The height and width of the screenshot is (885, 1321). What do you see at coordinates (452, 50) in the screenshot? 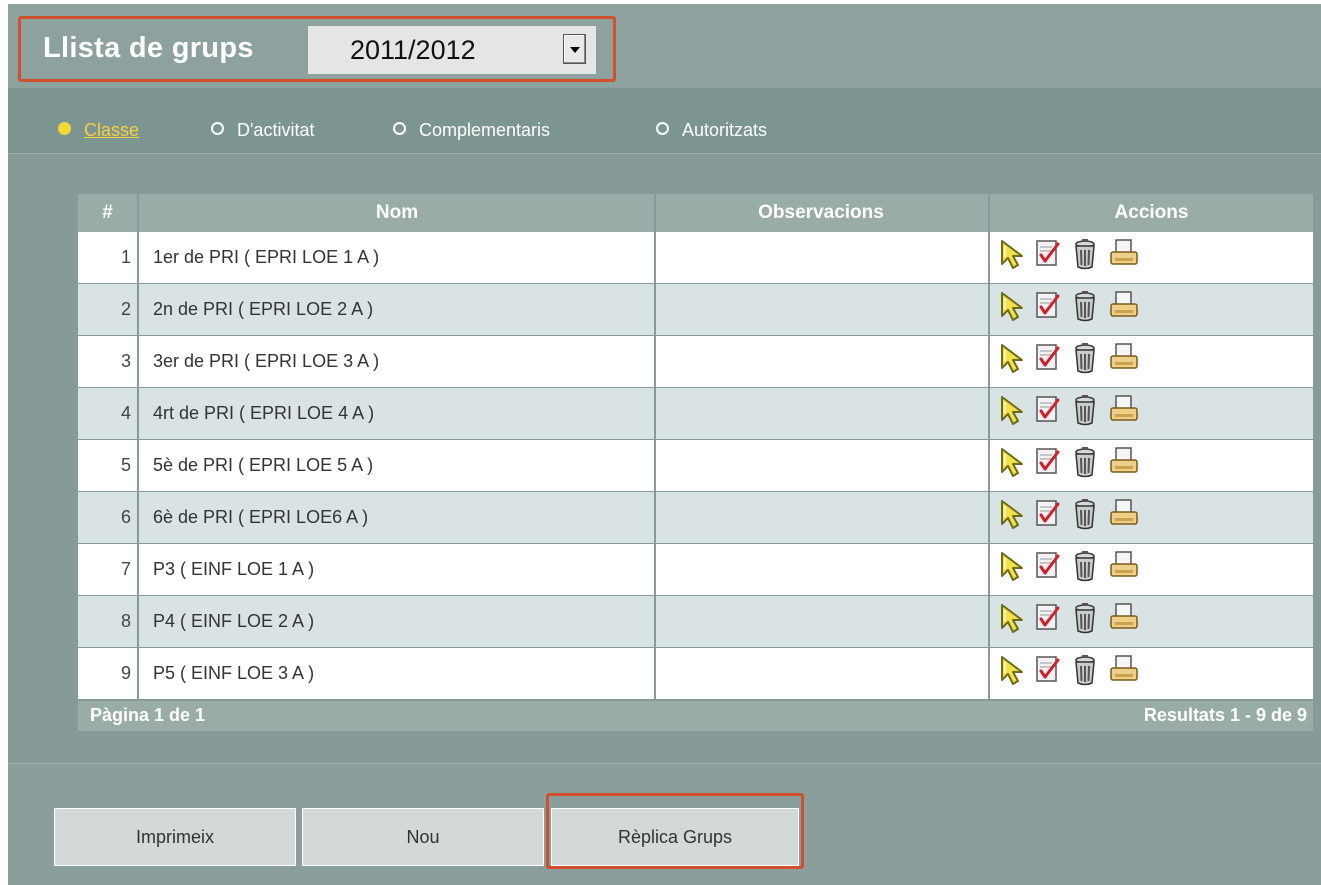
I see `year-select: 2011/2012` at bounding box center [452, 50].